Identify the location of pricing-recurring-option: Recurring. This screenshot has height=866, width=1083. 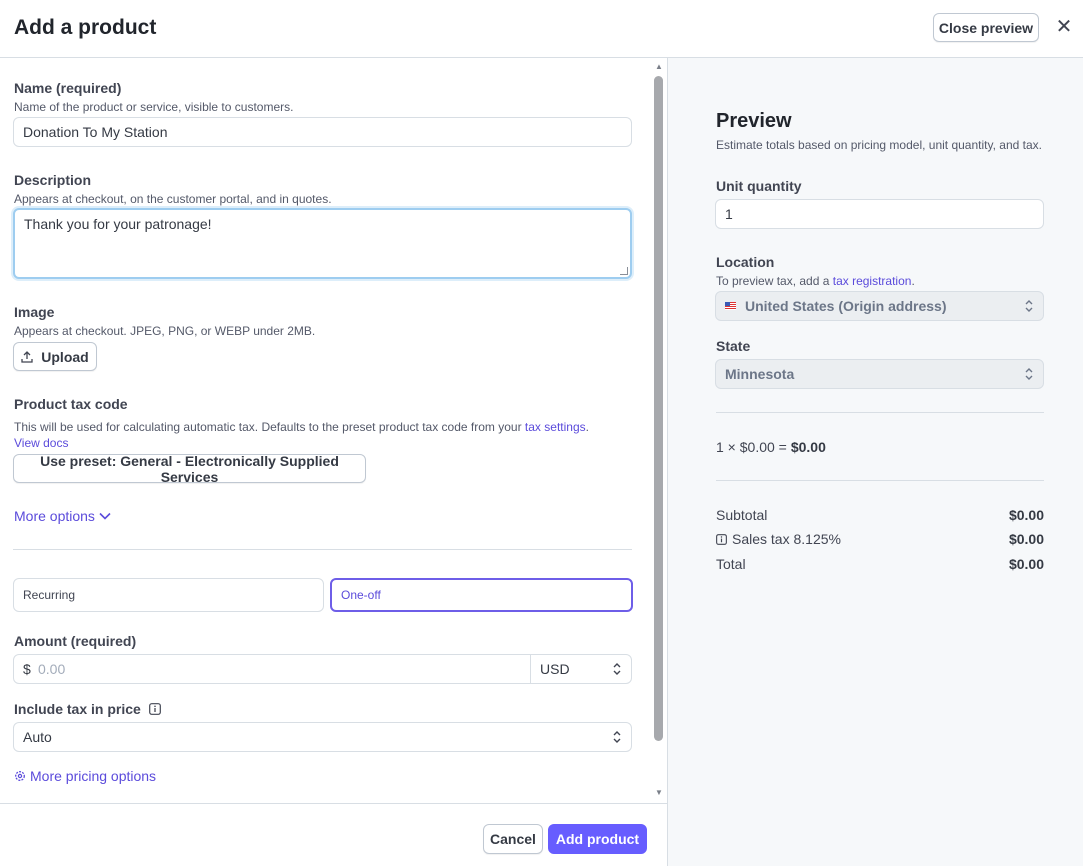
(168, 595).